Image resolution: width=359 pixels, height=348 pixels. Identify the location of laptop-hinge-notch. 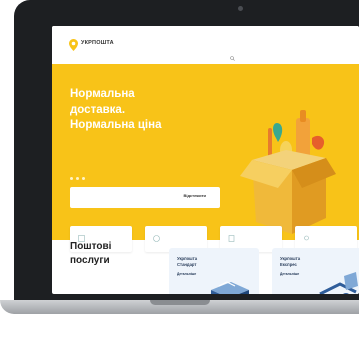
(180, 302).